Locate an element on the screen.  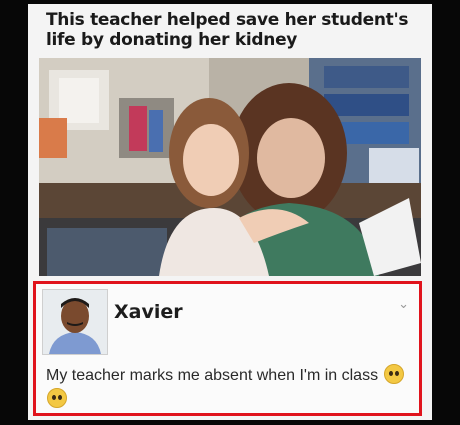
avatar is located at coordinates (75, 322).